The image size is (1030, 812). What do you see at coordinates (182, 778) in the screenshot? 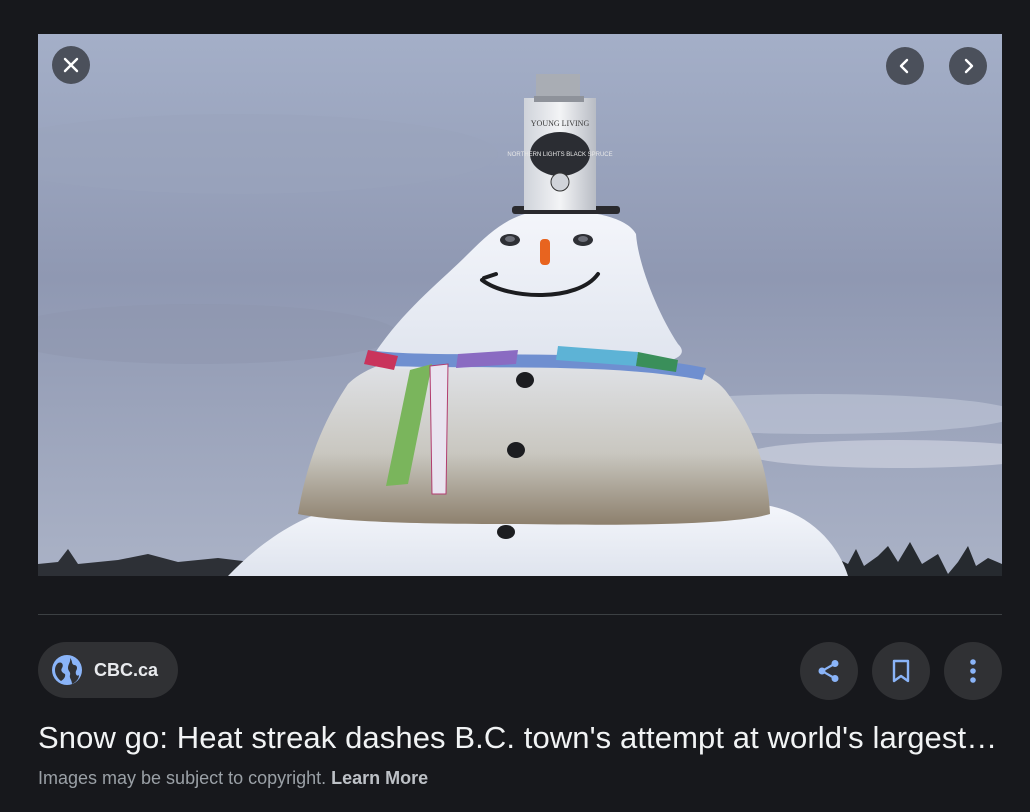
I see `copyright-text: Images may be subject to copyright.` at bounding box center [182, 778].